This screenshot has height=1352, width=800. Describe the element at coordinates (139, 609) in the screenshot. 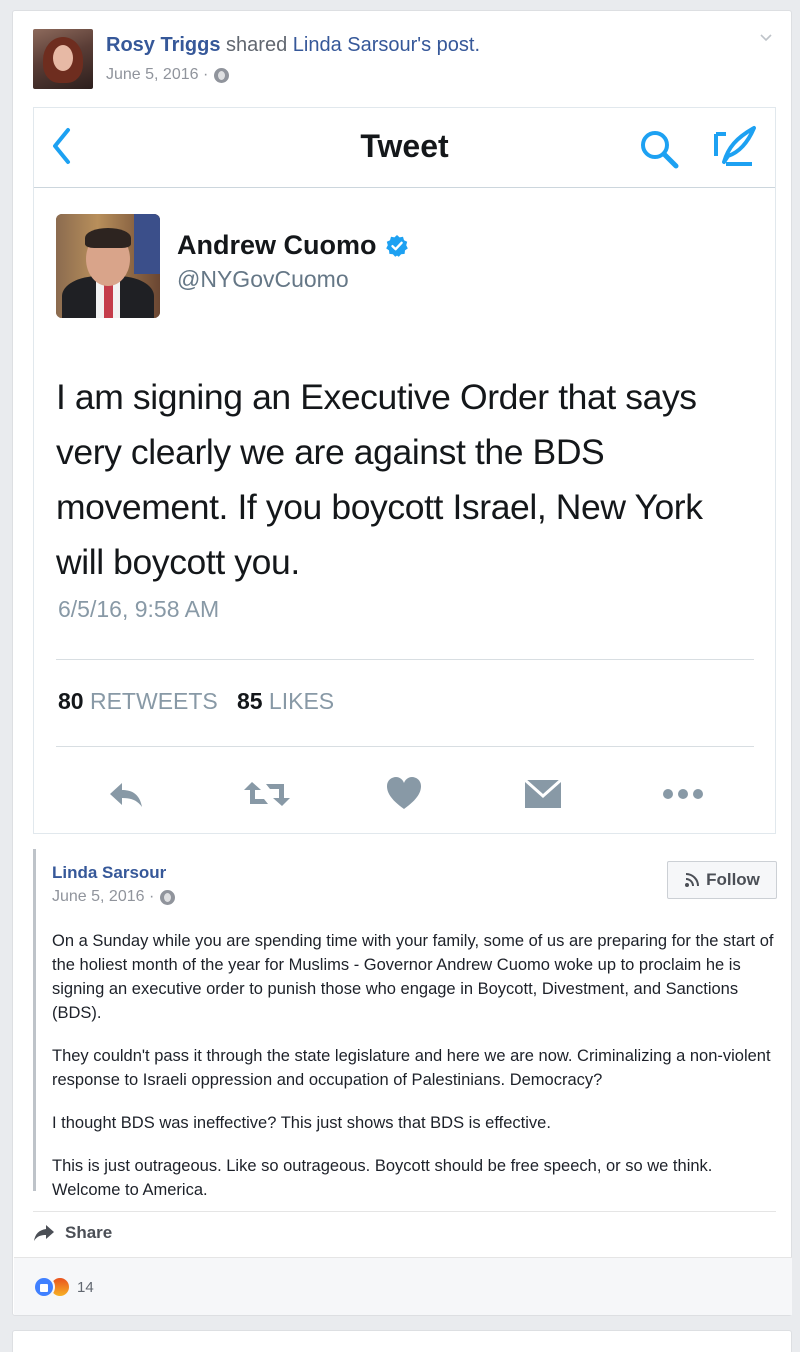

I see `tweet-timestamp: 6/5/16, 9:58 AM` at that location.